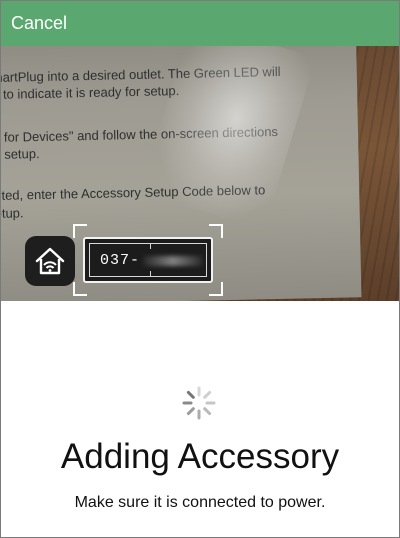 The width and height of the screenshot is (400, 538). Describe the element at coordinates (200, 456) in the screenshot. I see `status-title: Adding Accessory` at that location.